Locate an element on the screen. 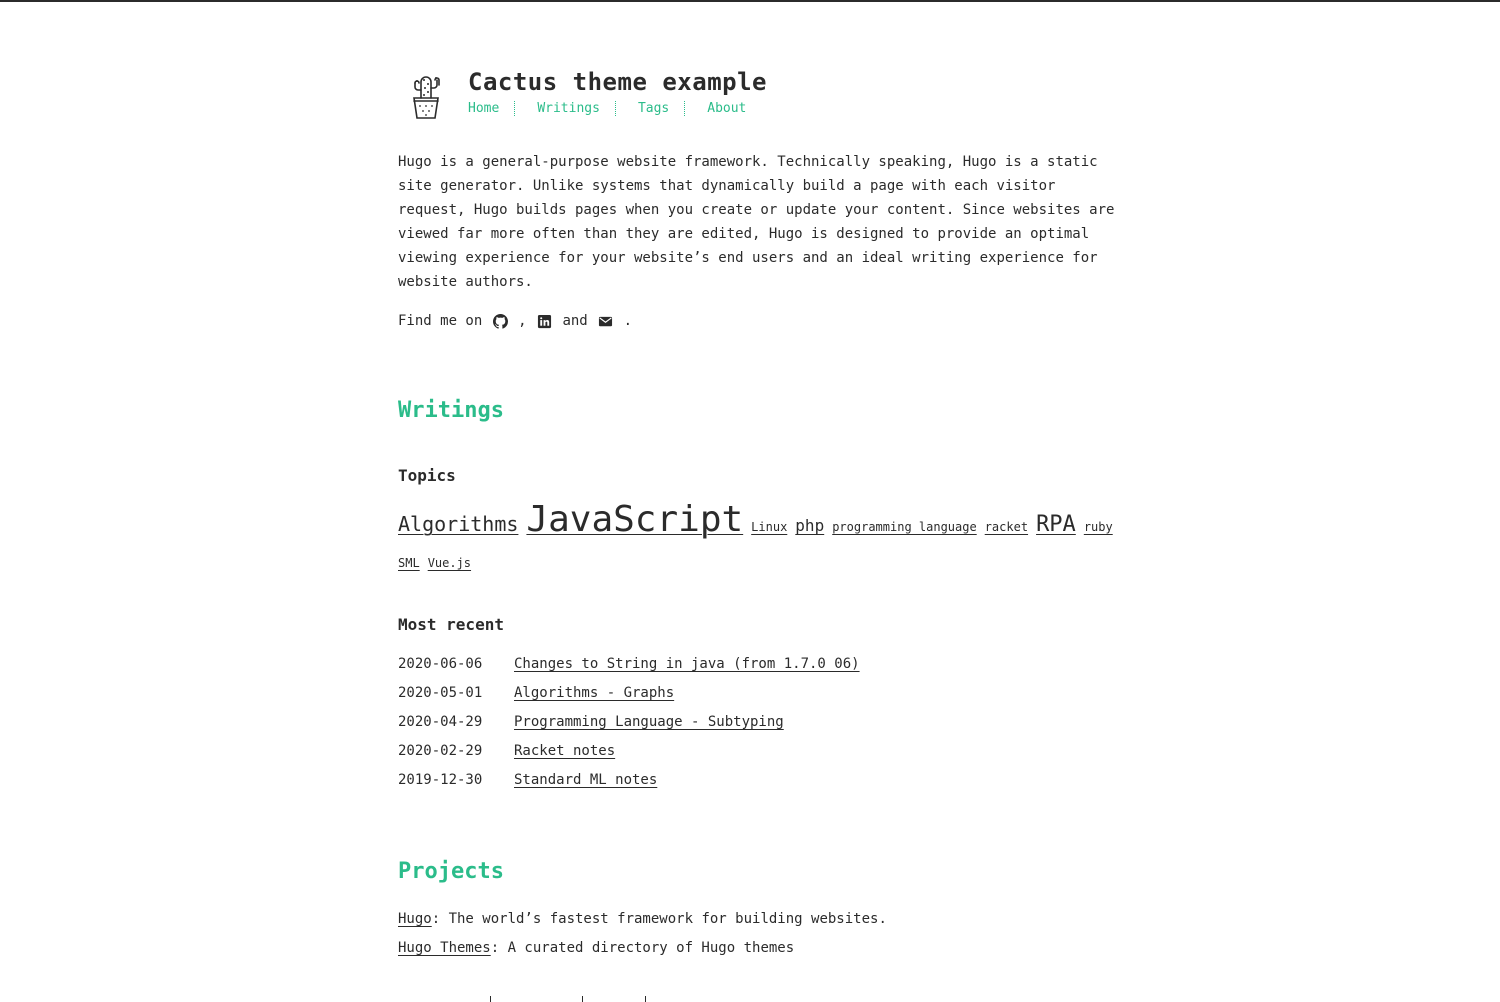 Image resolution: width=1500 pixels, height=1002 pixels. cactus-logo-icon is located at coordinates (426, 94).